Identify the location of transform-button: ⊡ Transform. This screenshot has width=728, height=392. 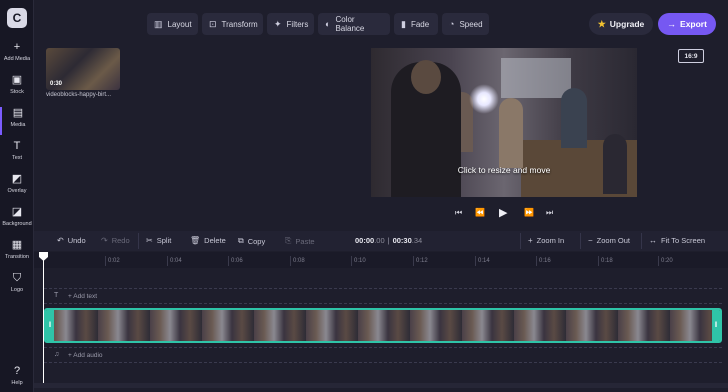
(232, 24).